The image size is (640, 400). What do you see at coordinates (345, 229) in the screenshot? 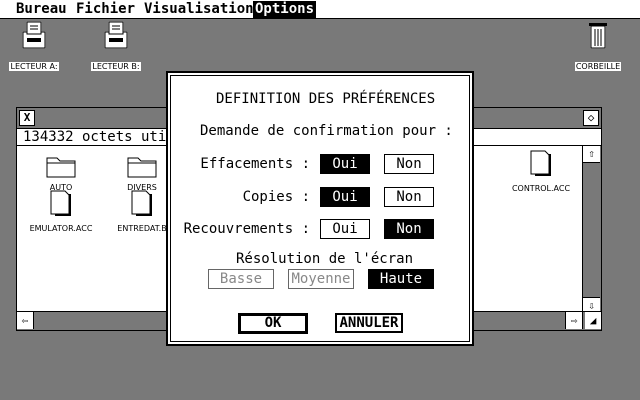
I see `recouvrements-oui-button: Oui` at bounding box center [345, 229].